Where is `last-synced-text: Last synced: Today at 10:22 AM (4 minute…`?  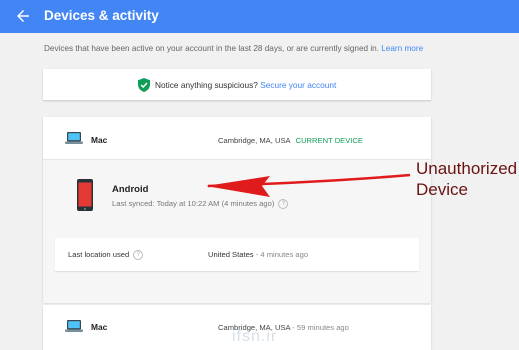 last-synced-text: Last synced: Today at 10:22 AM (4 minute… is located at coordinates (200, 204).